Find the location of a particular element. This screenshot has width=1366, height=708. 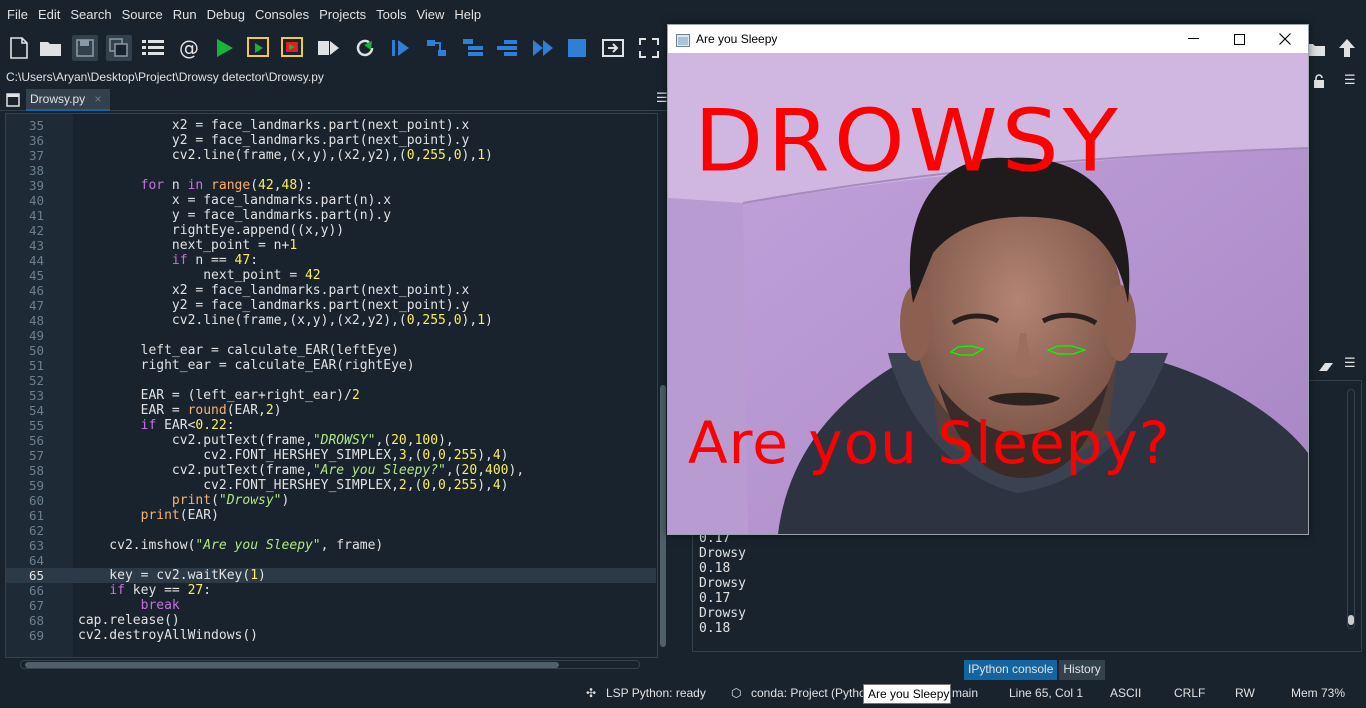

code-line: 44 if n == 47: is located at coordinates (331, 260).